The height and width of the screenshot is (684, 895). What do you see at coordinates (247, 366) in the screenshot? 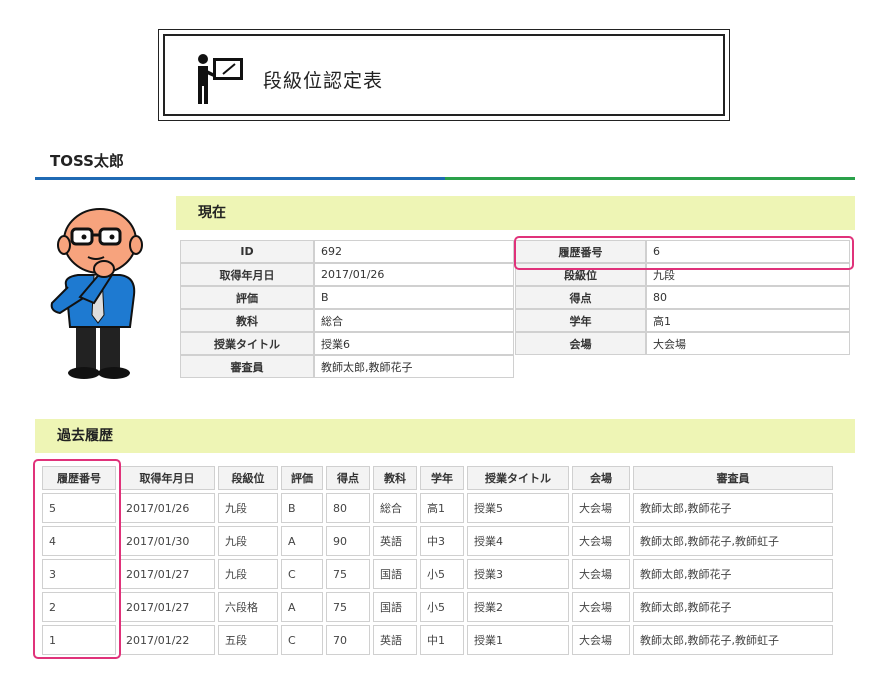
I see `current-label: 審査員` at bounding box center [247, 366].